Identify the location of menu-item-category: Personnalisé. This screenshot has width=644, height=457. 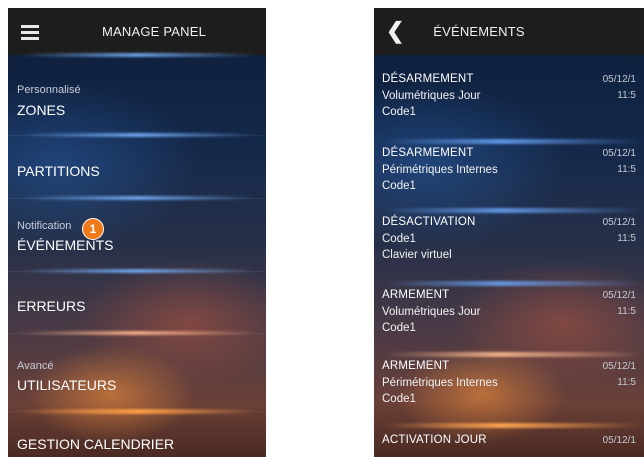
(49, 90).